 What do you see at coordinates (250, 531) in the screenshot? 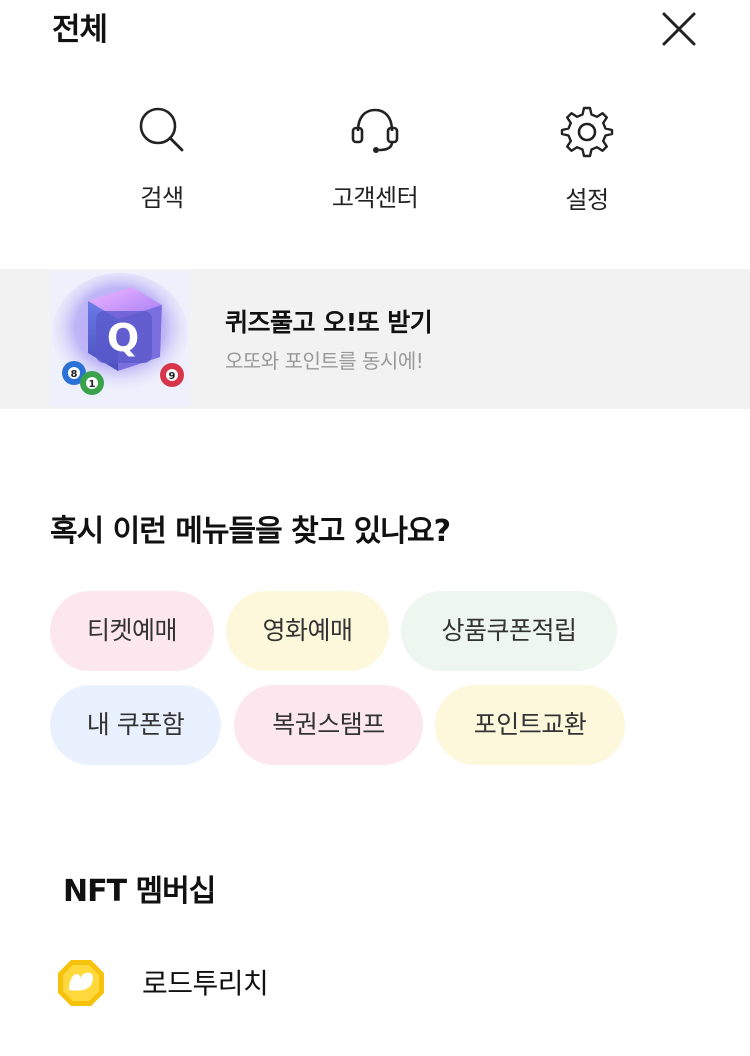
I see `suggestions-title: 혹시 이런 메뉴들을 찾고 있나요?` at bounding box center [250, 531].